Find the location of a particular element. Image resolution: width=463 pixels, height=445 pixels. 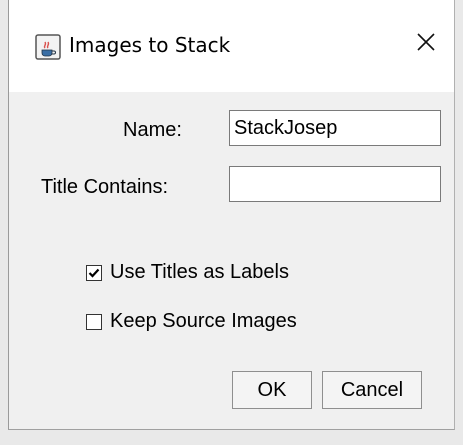

close-icon is located at coordinates (426, 44).